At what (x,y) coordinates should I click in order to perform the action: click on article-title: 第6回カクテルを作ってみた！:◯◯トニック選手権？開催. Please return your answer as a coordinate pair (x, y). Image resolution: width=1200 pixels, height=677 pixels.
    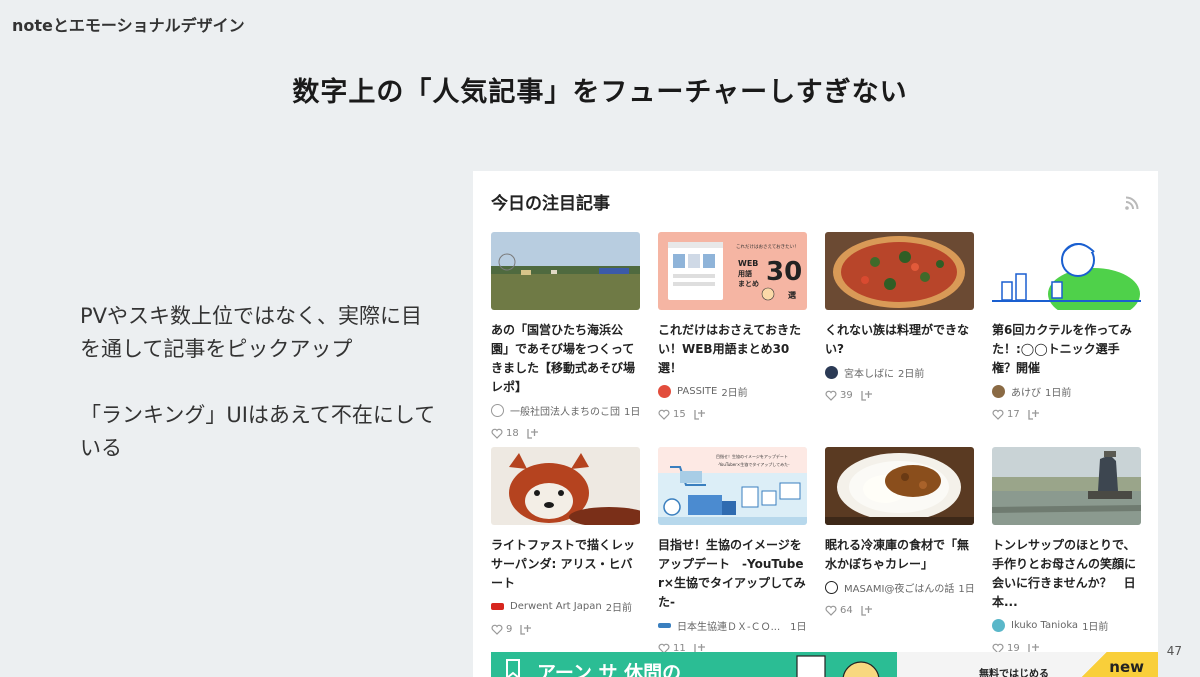
    Looking at the image, I should click on (1066, 349).